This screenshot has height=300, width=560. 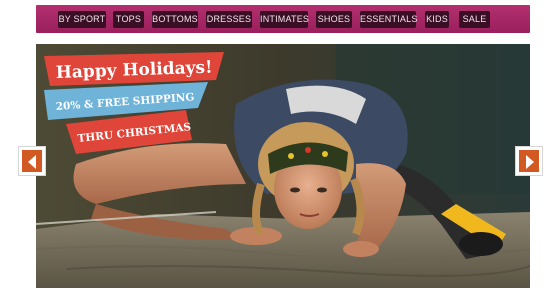 What do you see at coordinates (229, 19) in the screenshot?
I see `nav-item-dresses: DRESSES` at bounding box center [229, 19].